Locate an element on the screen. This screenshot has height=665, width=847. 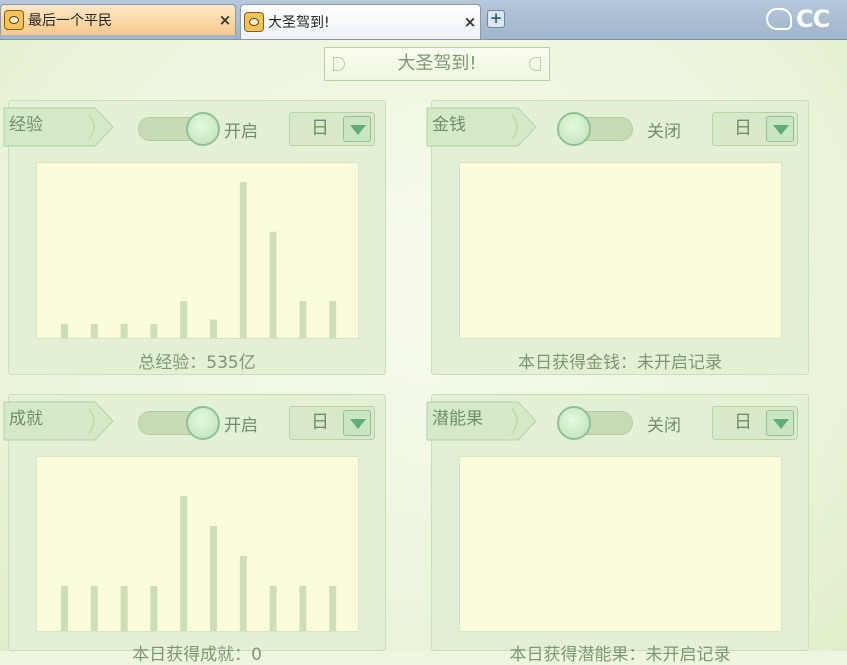
panel-summary: 本日获得成就：0 is located at coordinates (197, 655).